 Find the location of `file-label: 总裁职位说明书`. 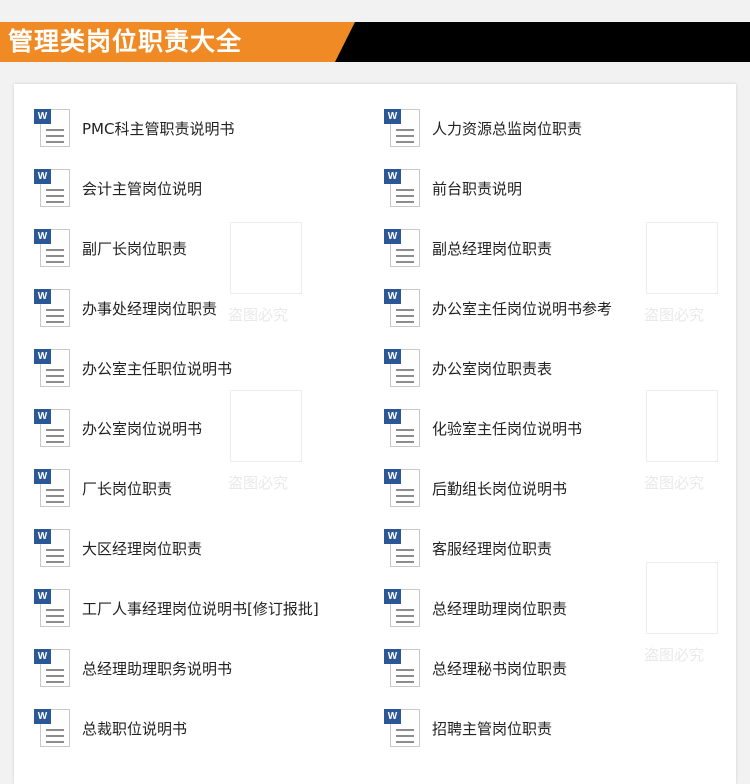

file-label: 总裁职位说明书 is located at coordinates (135, 728).